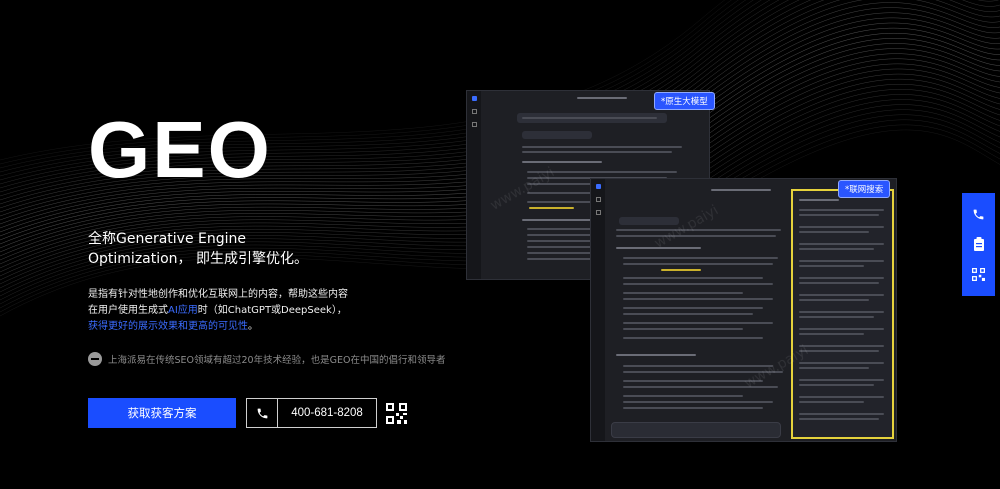 Image resolution: width=1000 pixels, height=489 pixels. I want to click on page-title: GEO, so click(180, 149).